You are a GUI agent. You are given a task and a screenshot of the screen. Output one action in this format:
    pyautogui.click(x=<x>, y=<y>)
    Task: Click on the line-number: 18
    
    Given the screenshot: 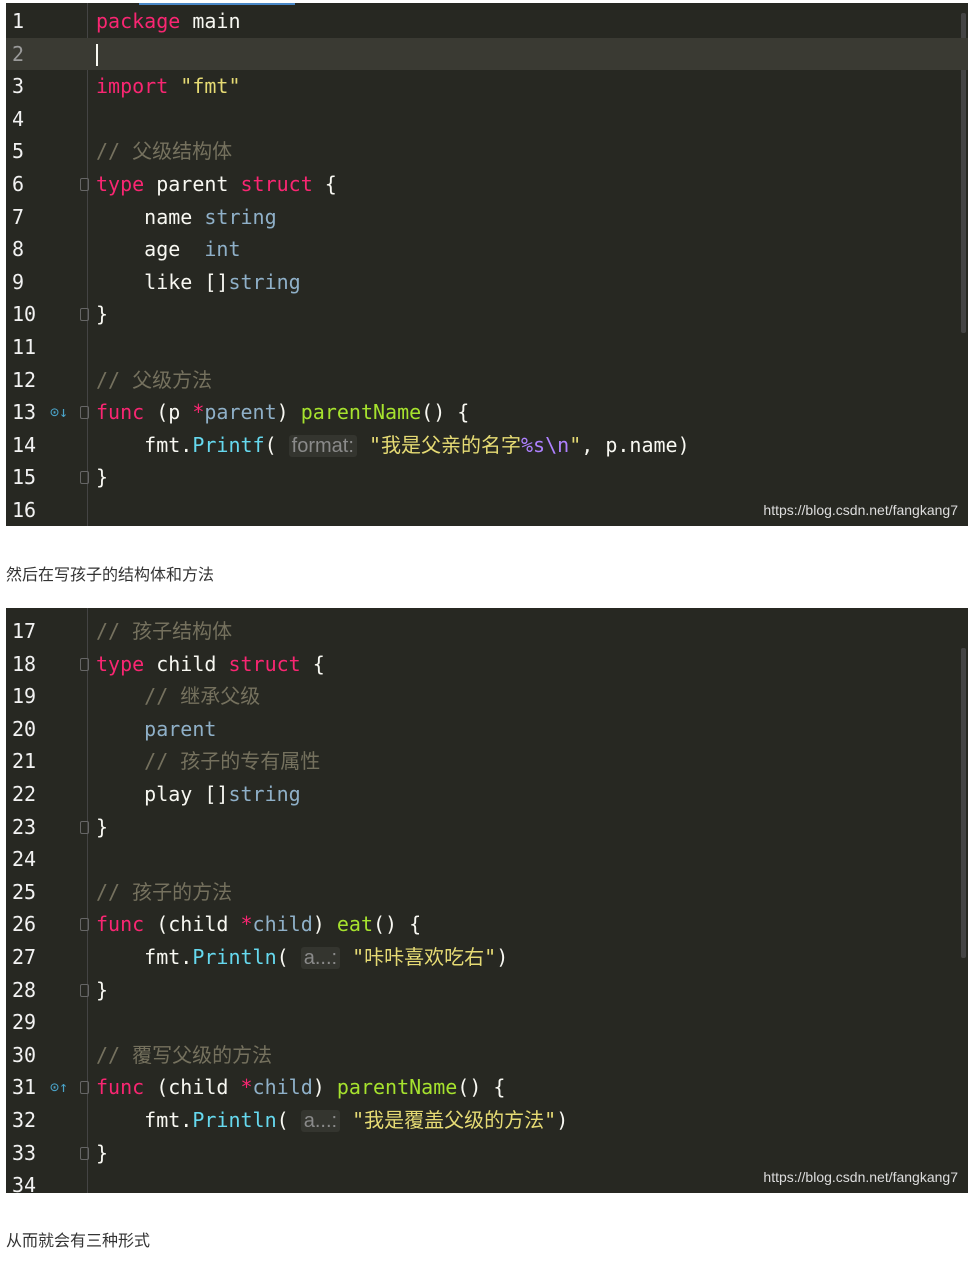 What is the action you would take?
    pyautogui.click(x=24, y=663)
    